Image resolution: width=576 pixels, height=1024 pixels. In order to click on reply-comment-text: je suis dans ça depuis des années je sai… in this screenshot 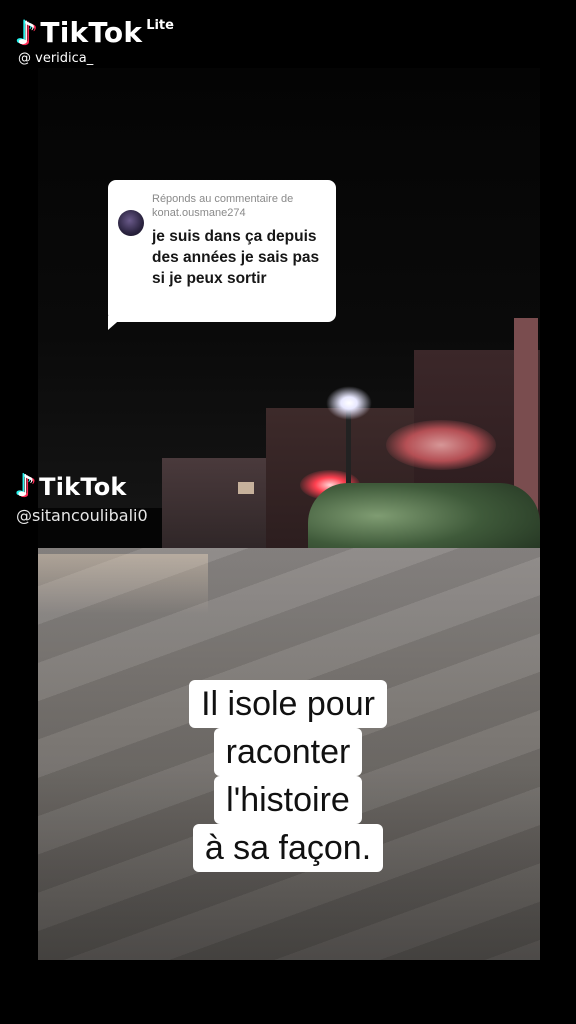, I will do `click(236, 257)`.